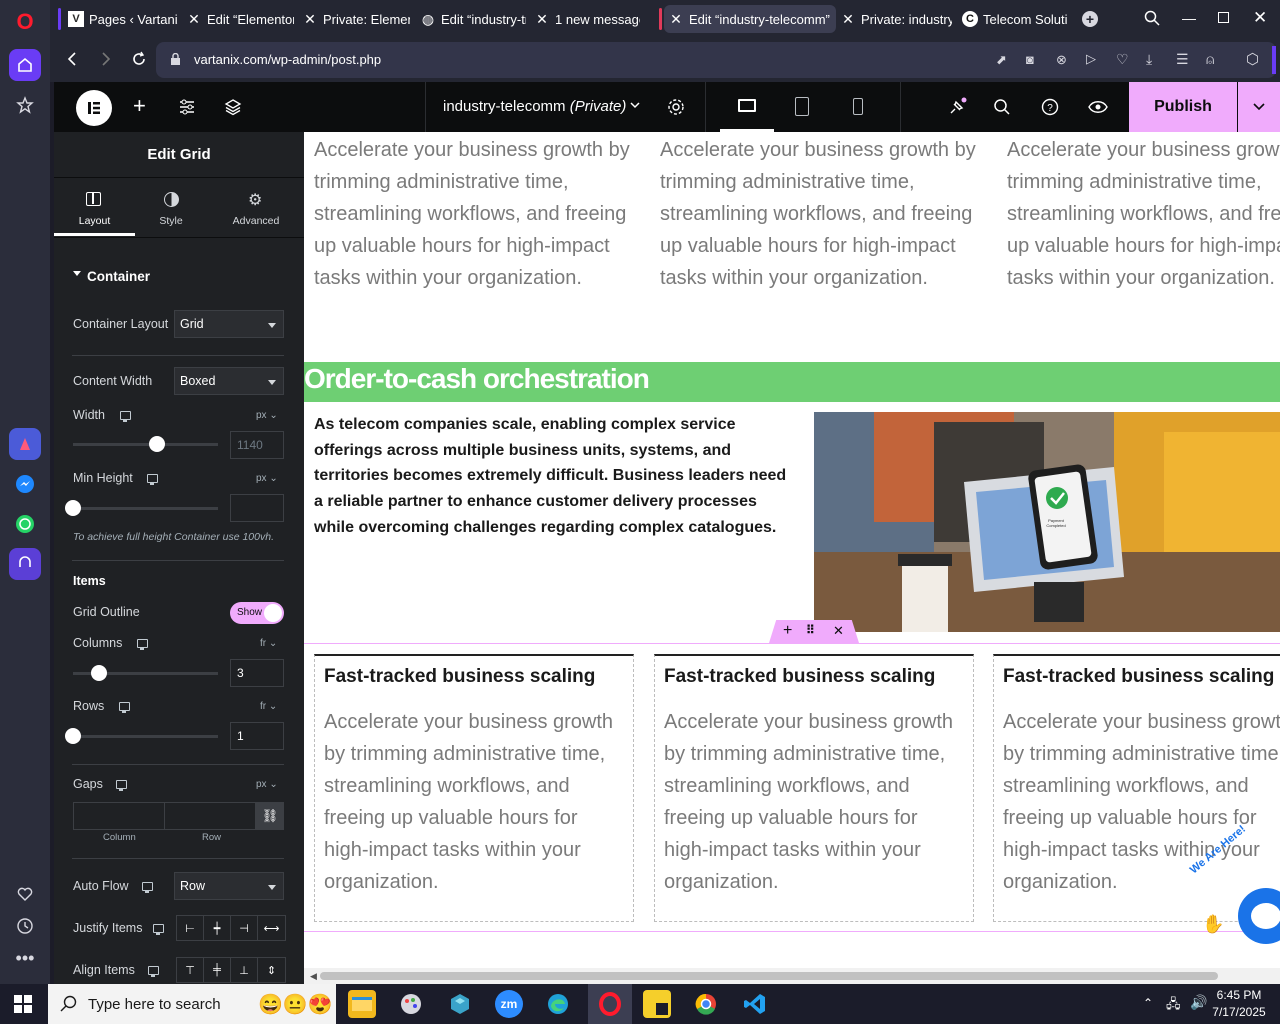 This screenshot has height=1024, width=1280. Describe the element at coordinates (25, 958) in the screenshot. I see `more-icon: •••` at that location.